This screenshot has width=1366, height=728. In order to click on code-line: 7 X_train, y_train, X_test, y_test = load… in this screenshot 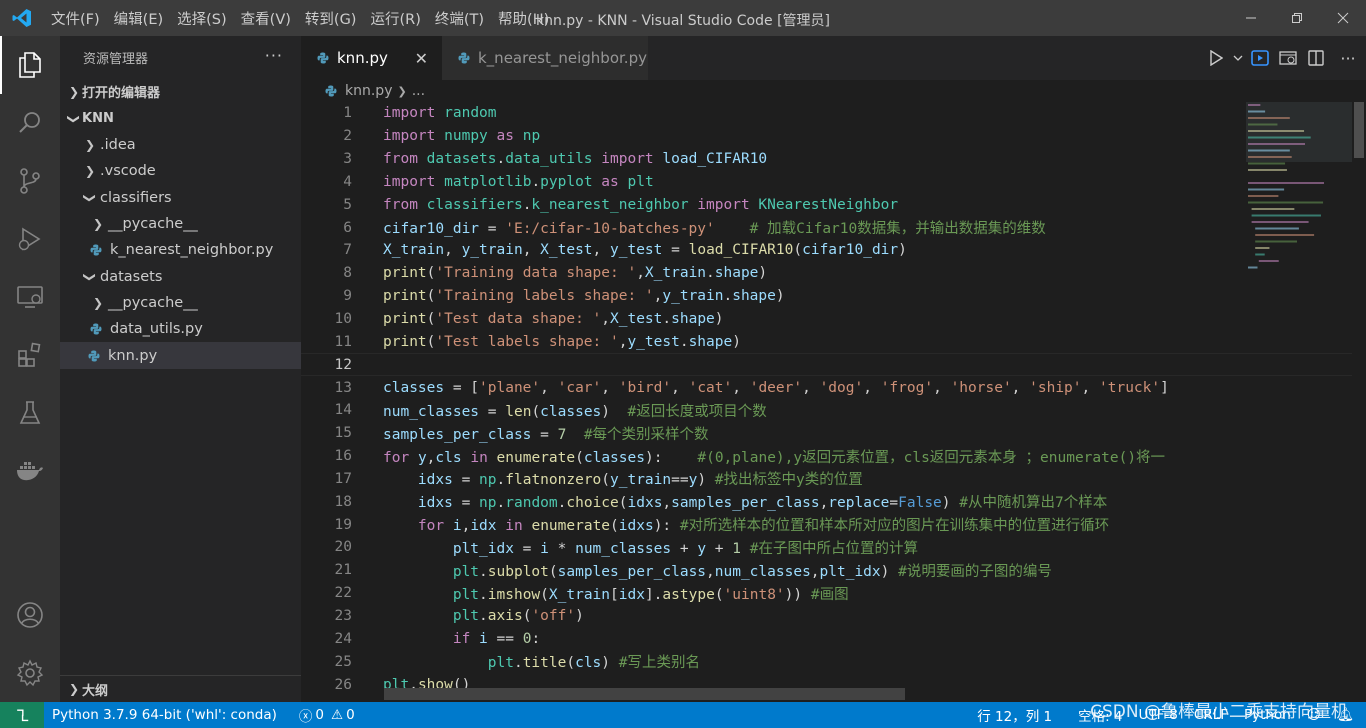, I will do `click(833, 250)`.